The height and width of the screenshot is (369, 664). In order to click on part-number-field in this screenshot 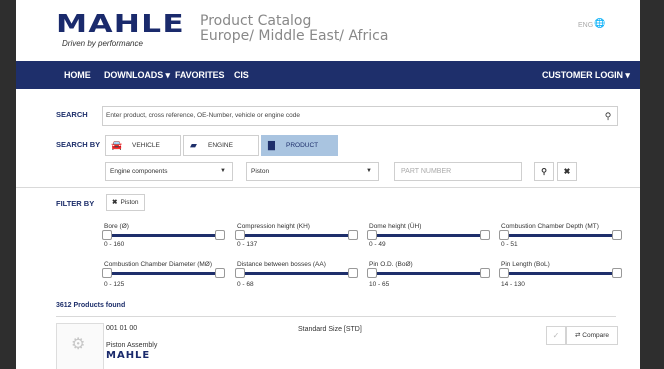, I will do `click(458, 171)`.